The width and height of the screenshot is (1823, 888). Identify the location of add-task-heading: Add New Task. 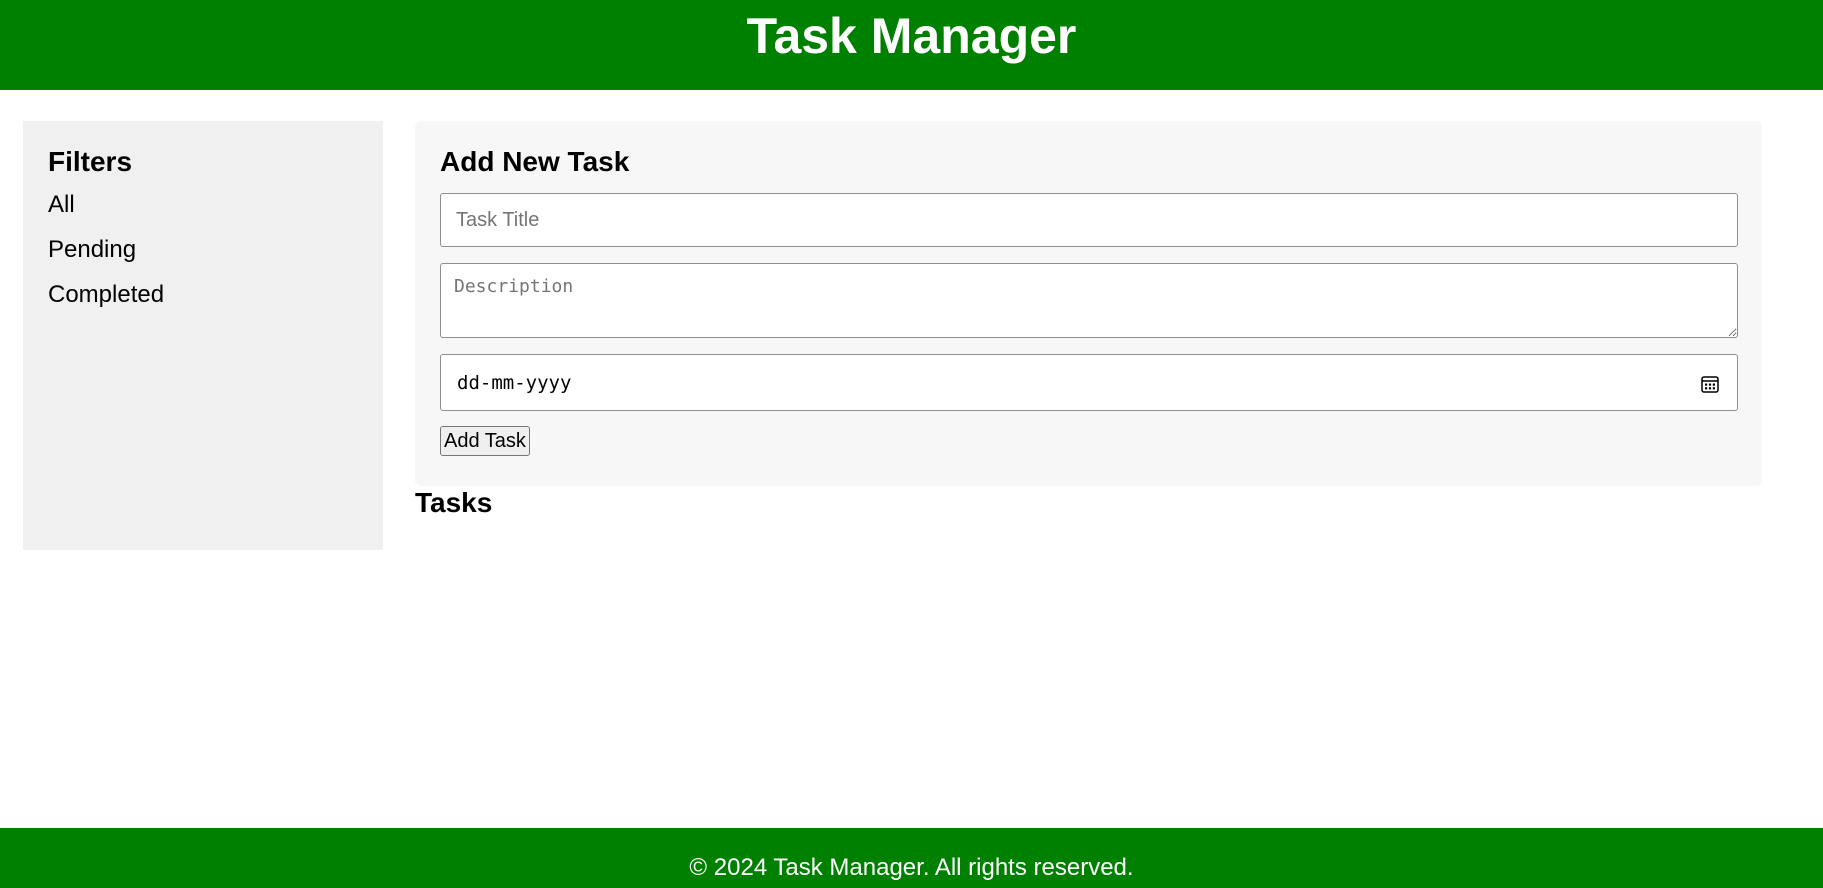
(535, 161).